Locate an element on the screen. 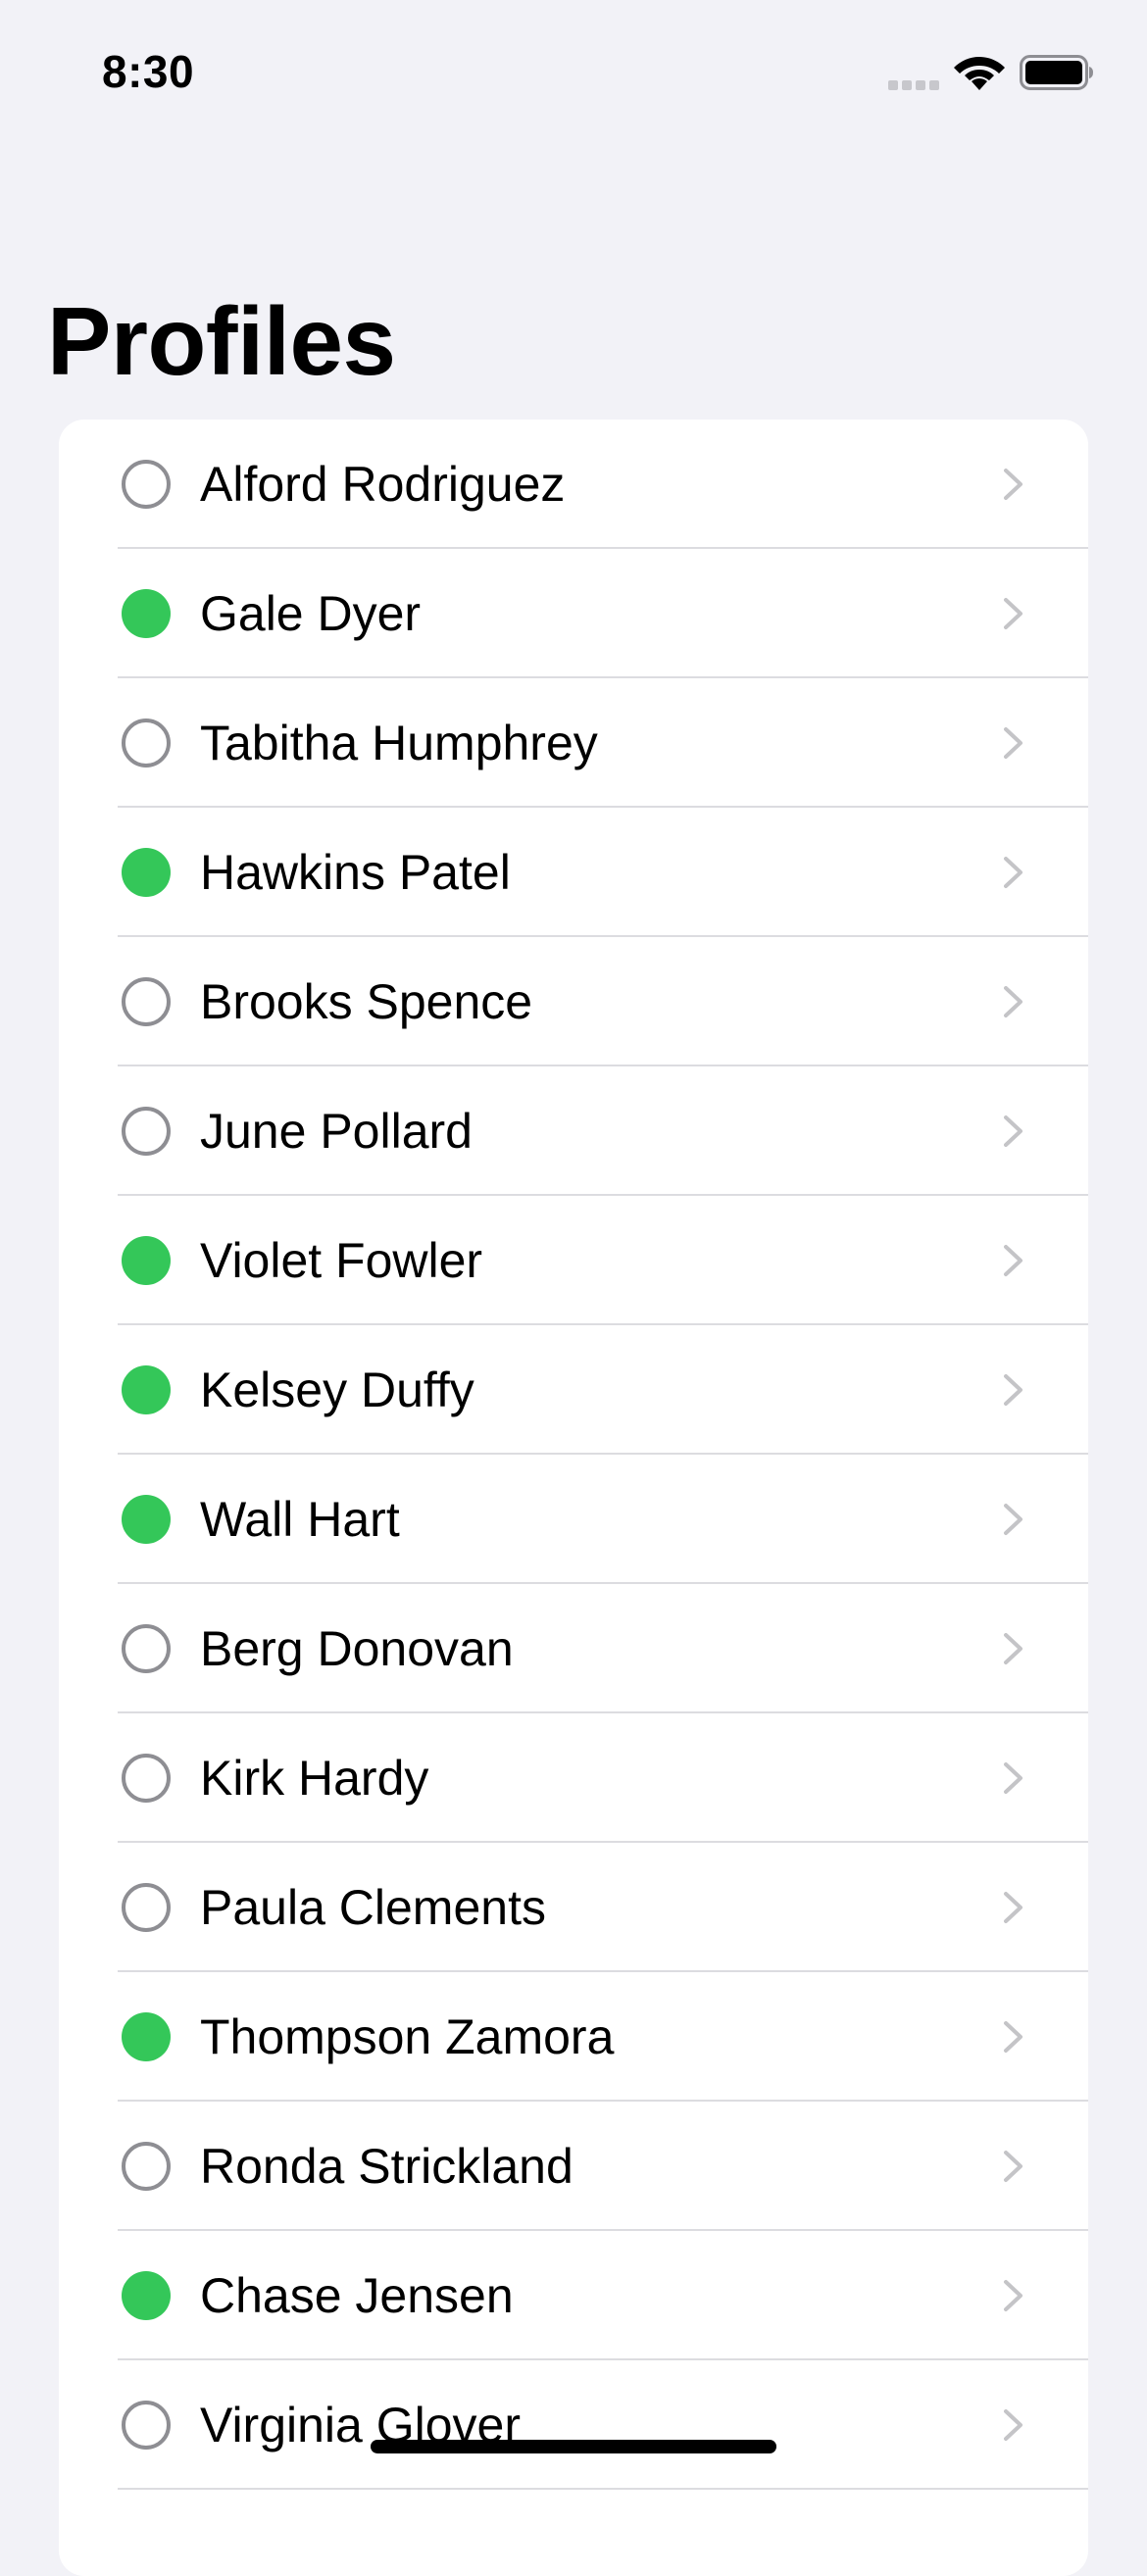 This screenshot has width=1147, height=2576. profile-row: Alford Rodriguez is located at coordinates (573, 484).